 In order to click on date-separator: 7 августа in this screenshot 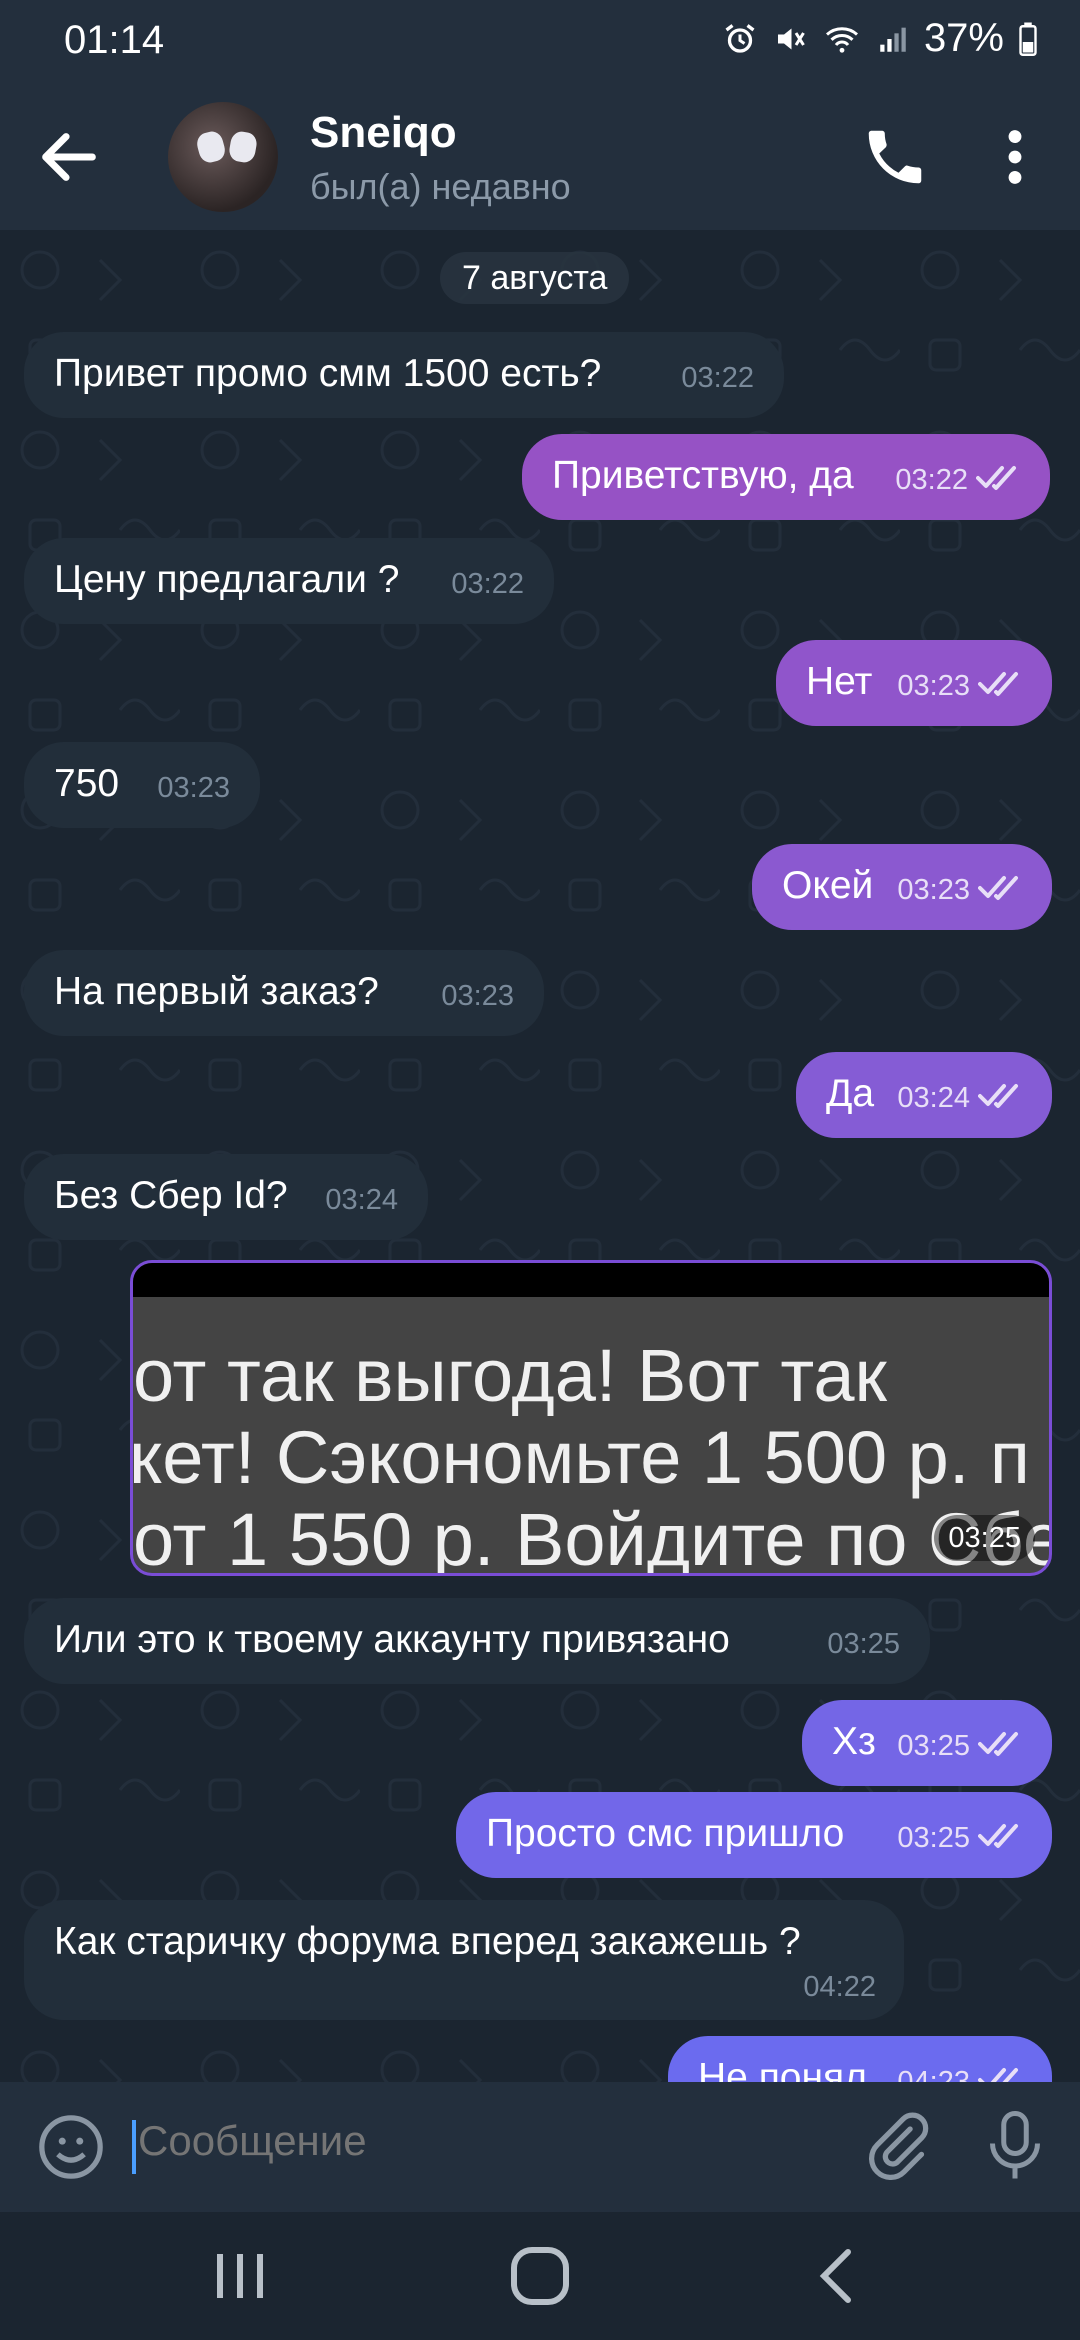, I will do `click(535, 278)`.